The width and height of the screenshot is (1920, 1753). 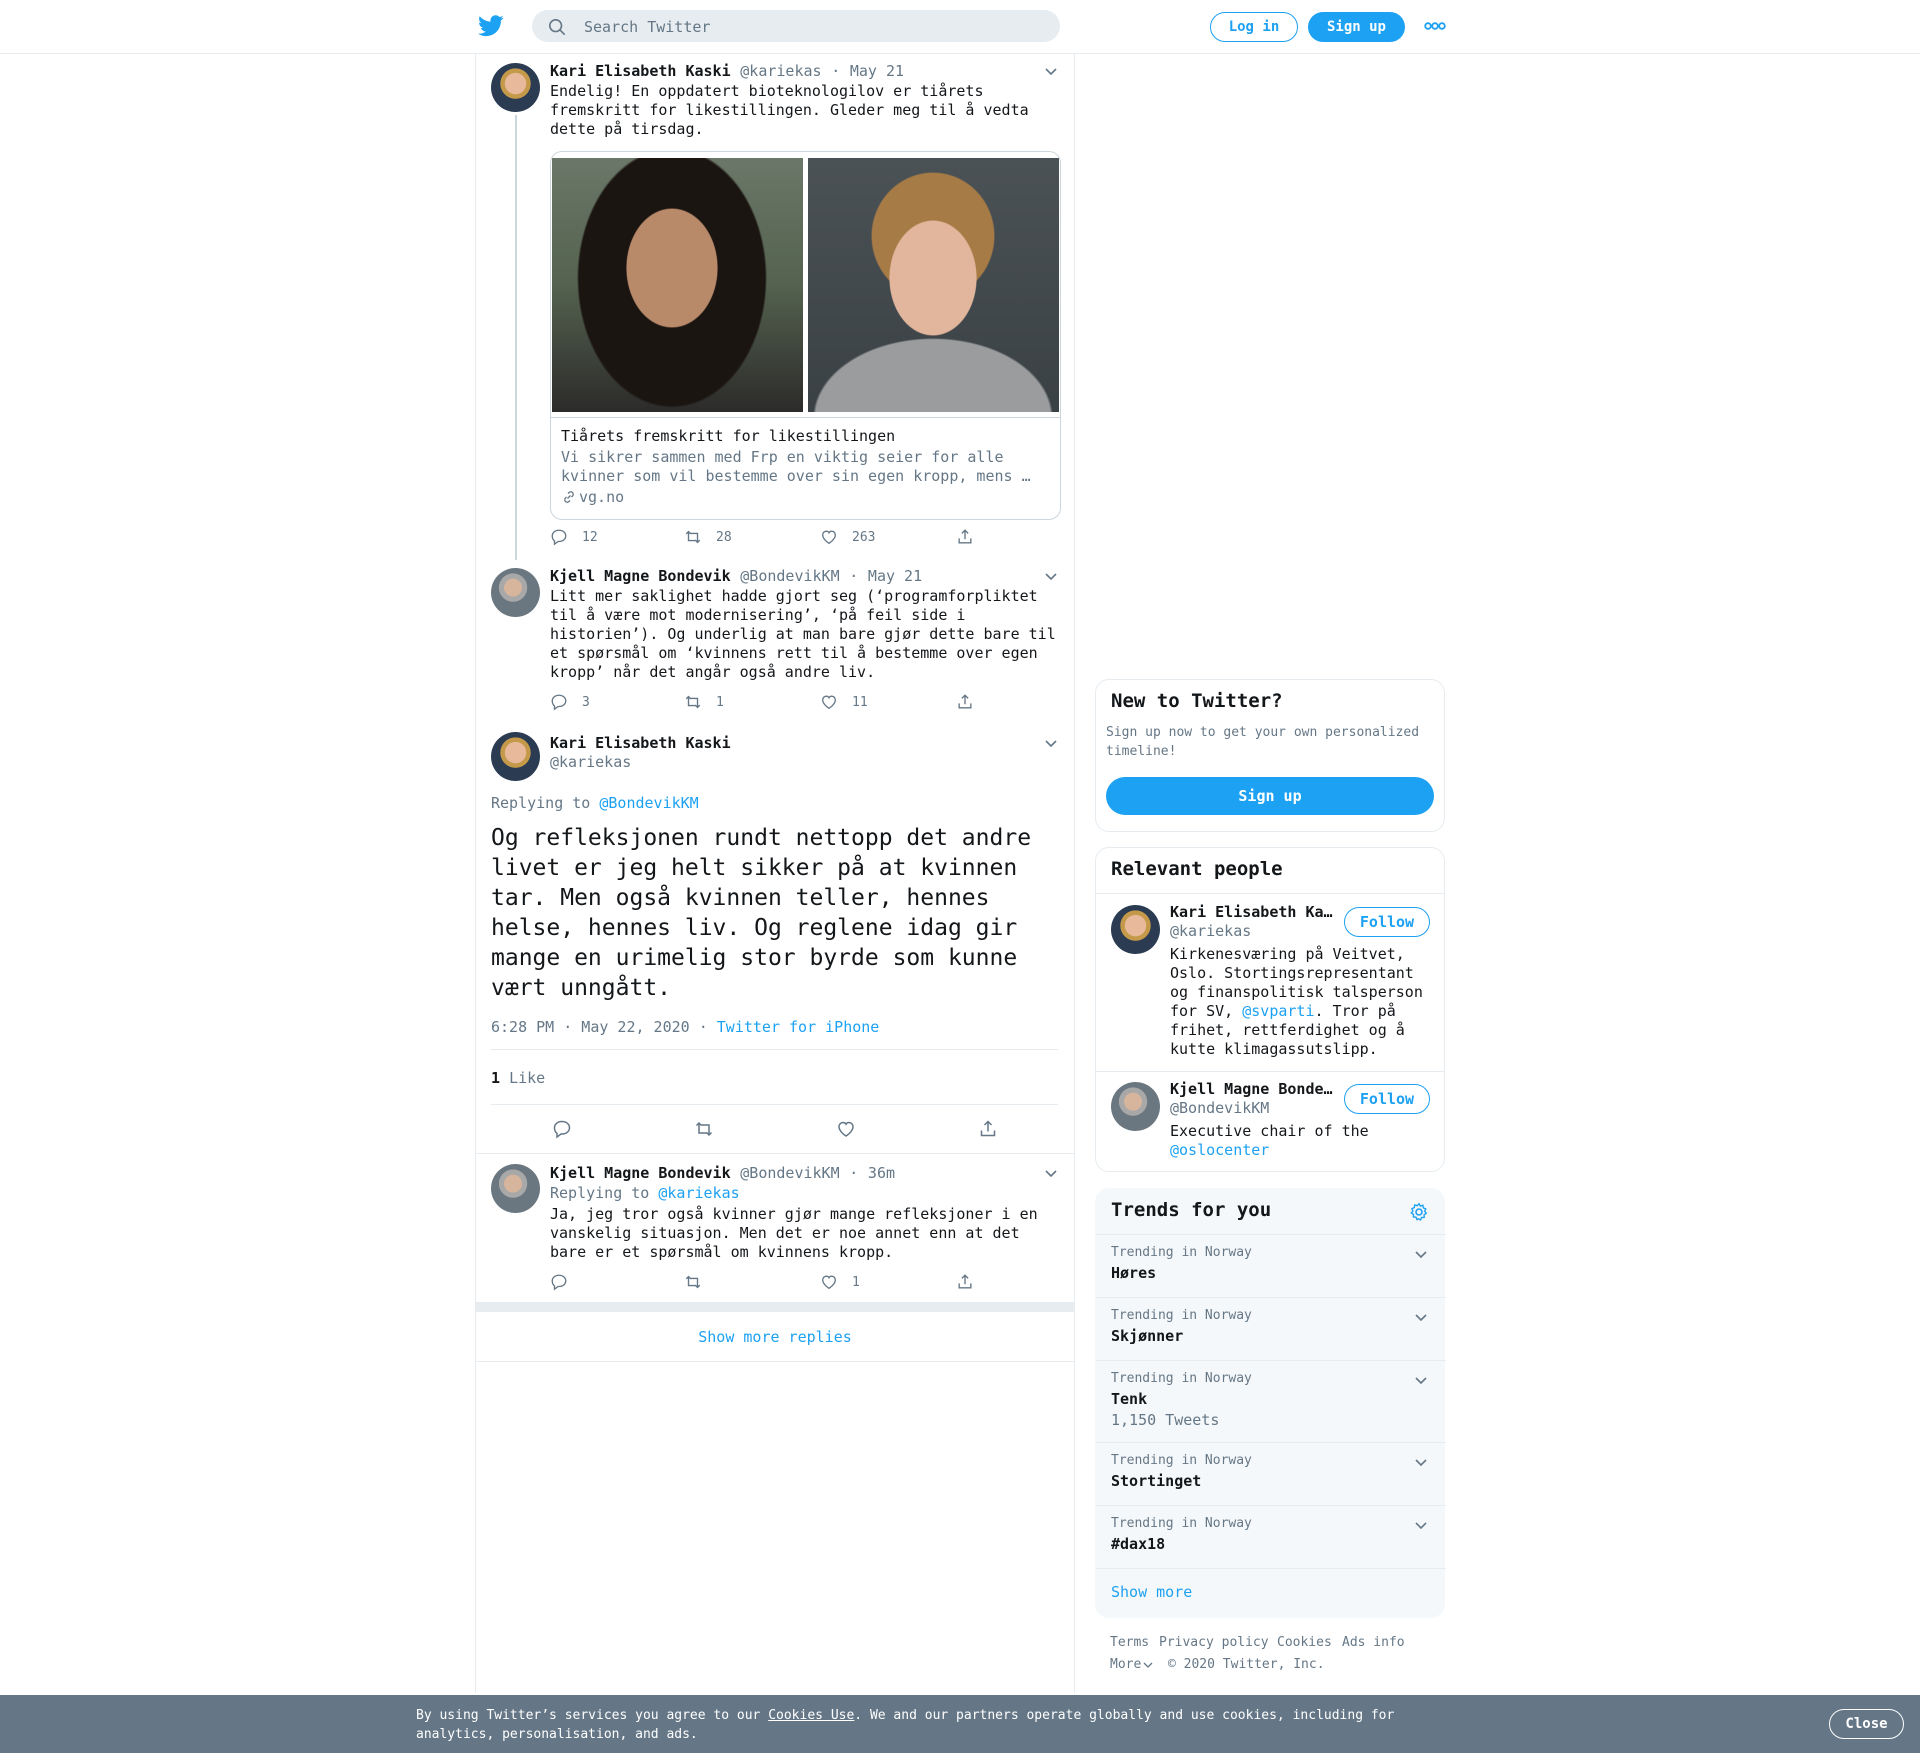 I want to click on trend-item: Trending in Norway Høres, so click(x=1271, y=1265).